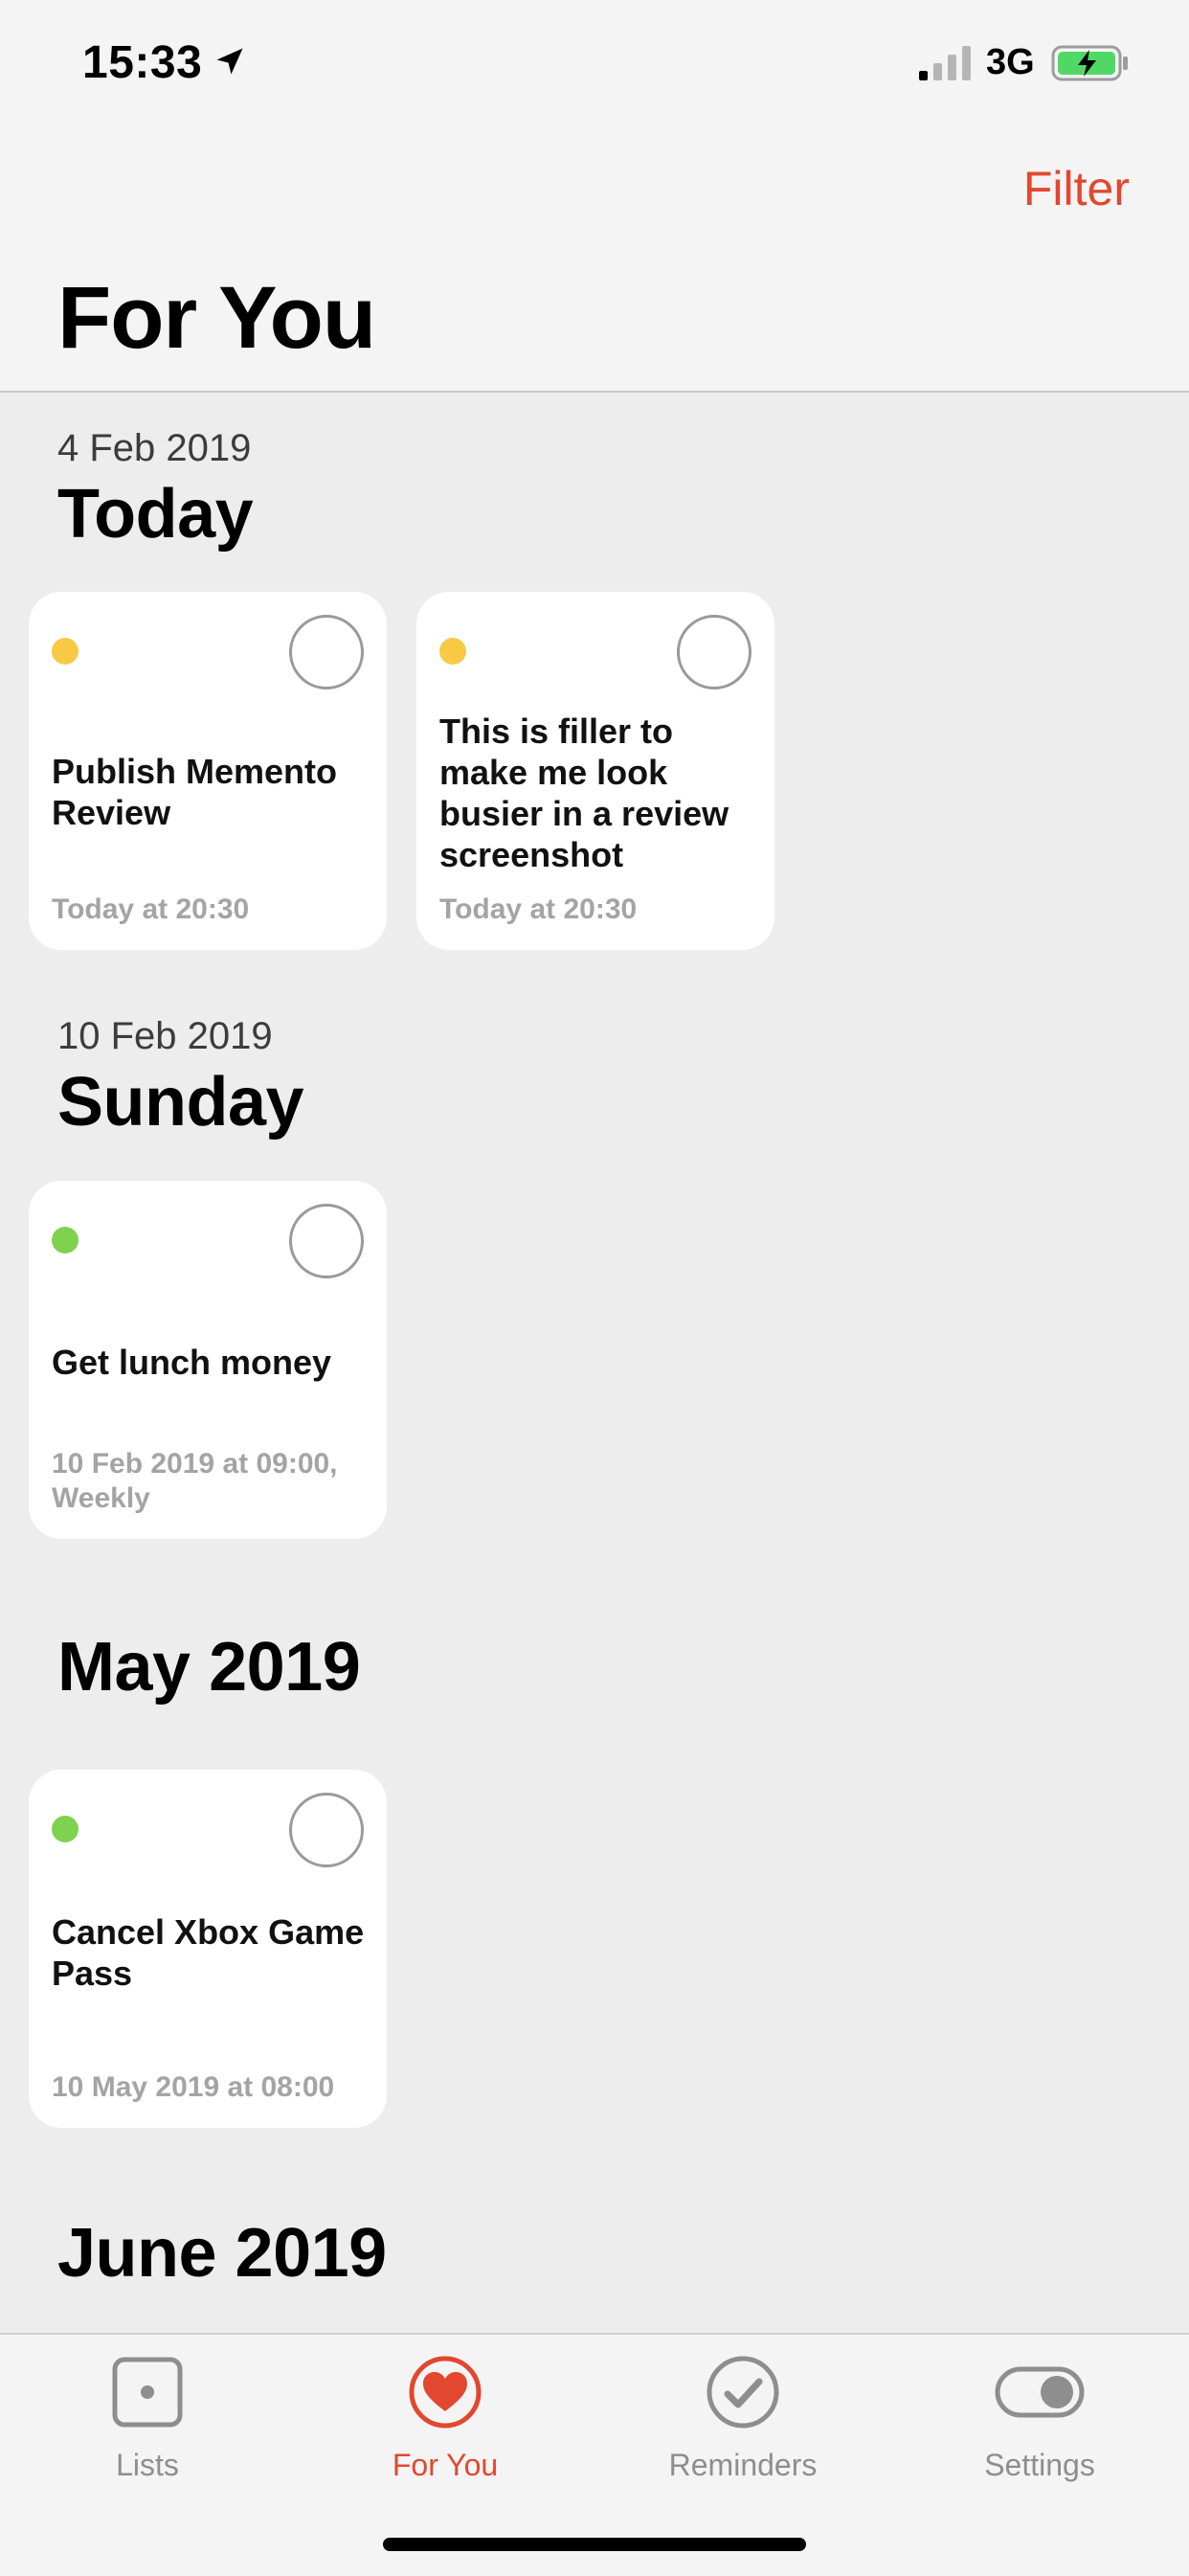 This screenshot has height=2576, width=1189. Describe the element at coordinates (154, 448) in the screenshot. I see `section-date: 4 Feb 2019` at that location.